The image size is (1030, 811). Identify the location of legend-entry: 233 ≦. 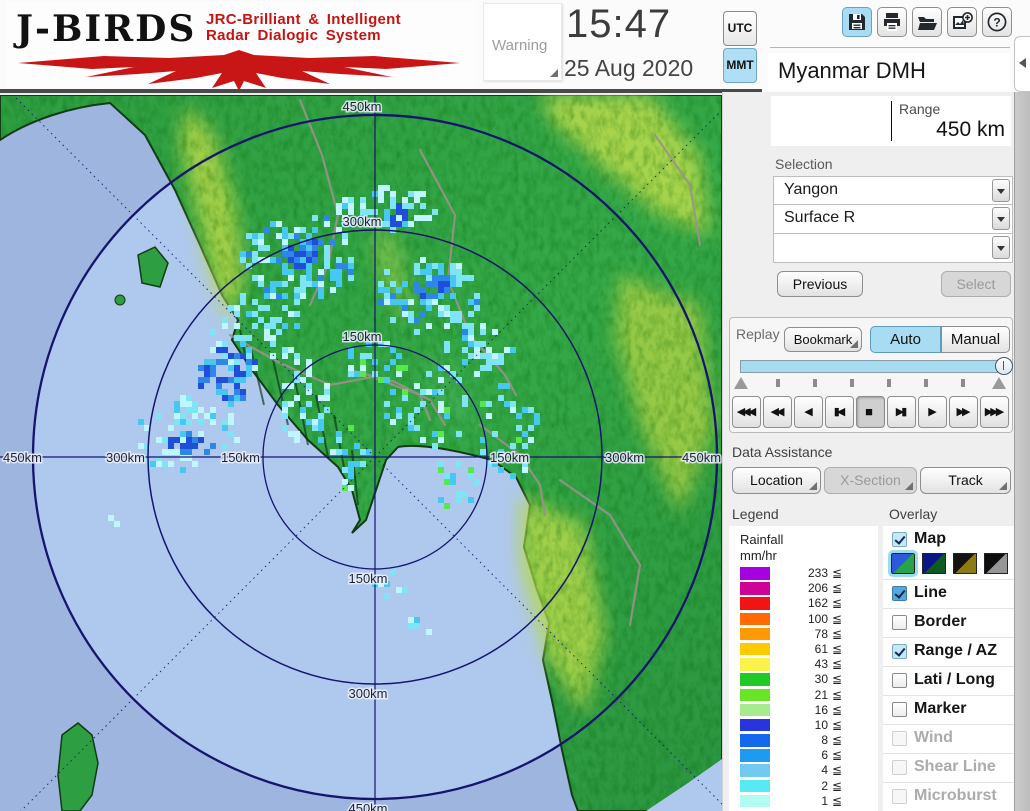
(805, 573).